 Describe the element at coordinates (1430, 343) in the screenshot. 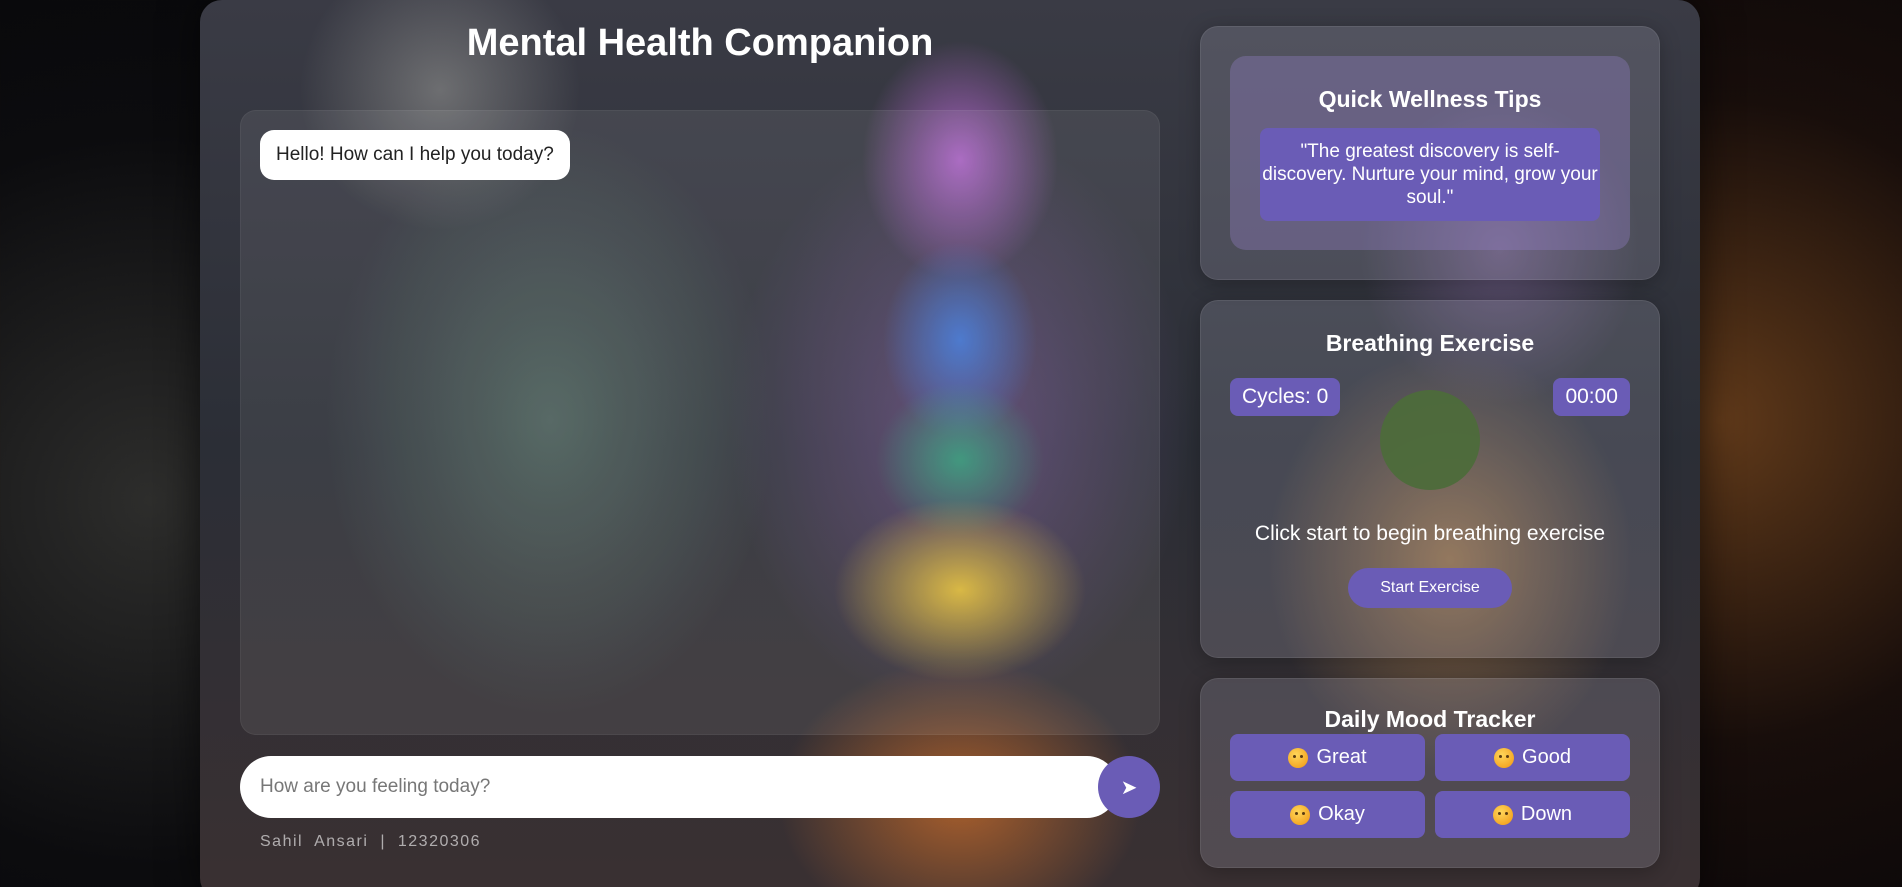

I see `breathing-title: Breathing Exercise` at that location.